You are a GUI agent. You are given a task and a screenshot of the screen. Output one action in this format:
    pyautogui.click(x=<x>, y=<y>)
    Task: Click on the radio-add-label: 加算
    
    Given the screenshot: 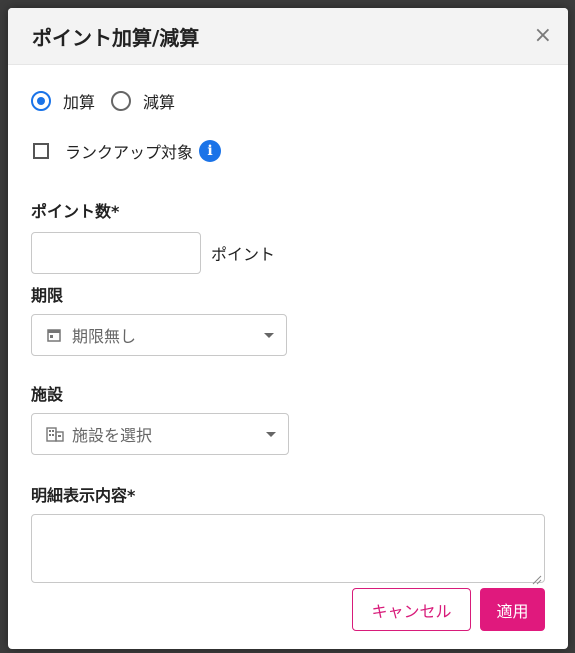 What is the action you would take?
    pyautogui.click(x=79, y=101)
    